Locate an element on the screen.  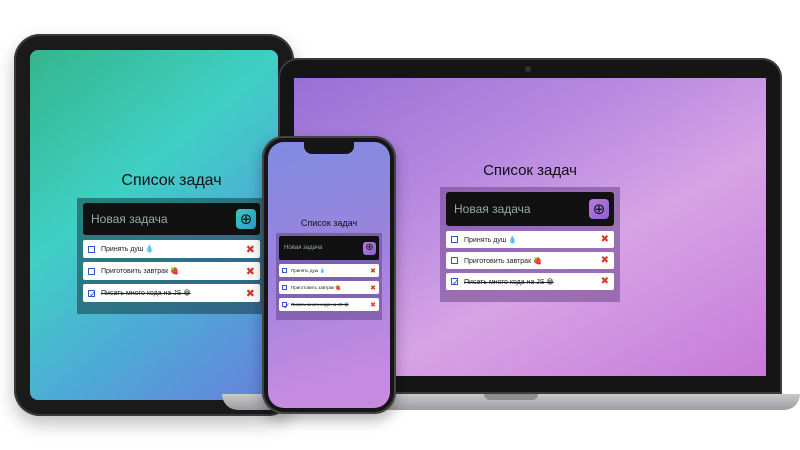
phone-notch is located at coordinates (329, 148).